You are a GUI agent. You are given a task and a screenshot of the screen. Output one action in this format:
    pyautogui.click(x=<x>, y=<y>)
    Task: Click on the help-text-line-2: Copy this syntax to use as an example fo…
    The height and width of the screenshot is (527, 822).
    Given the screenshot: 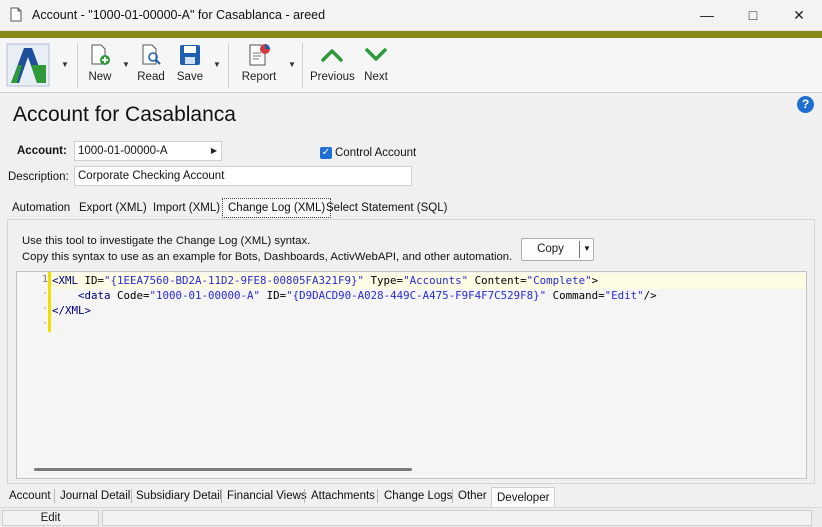 What is the action you would take?
    pyautogui.click(x=267, y=257)
    